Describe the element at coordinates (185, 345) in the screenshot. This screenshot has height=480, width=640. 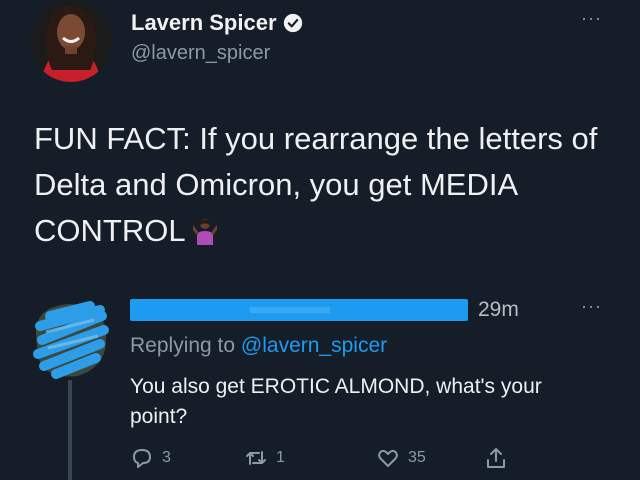
I see `replying-to-label: Replying to` at that location.